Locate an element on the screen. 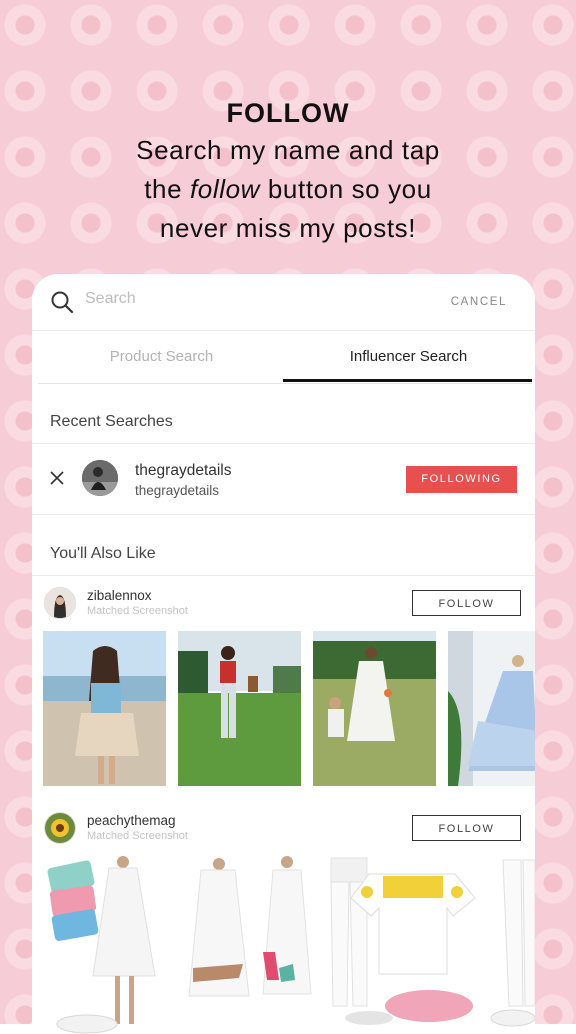 The image size is (576, 1034). tab-product-search: Product Search is located at coordinates (161, 356).